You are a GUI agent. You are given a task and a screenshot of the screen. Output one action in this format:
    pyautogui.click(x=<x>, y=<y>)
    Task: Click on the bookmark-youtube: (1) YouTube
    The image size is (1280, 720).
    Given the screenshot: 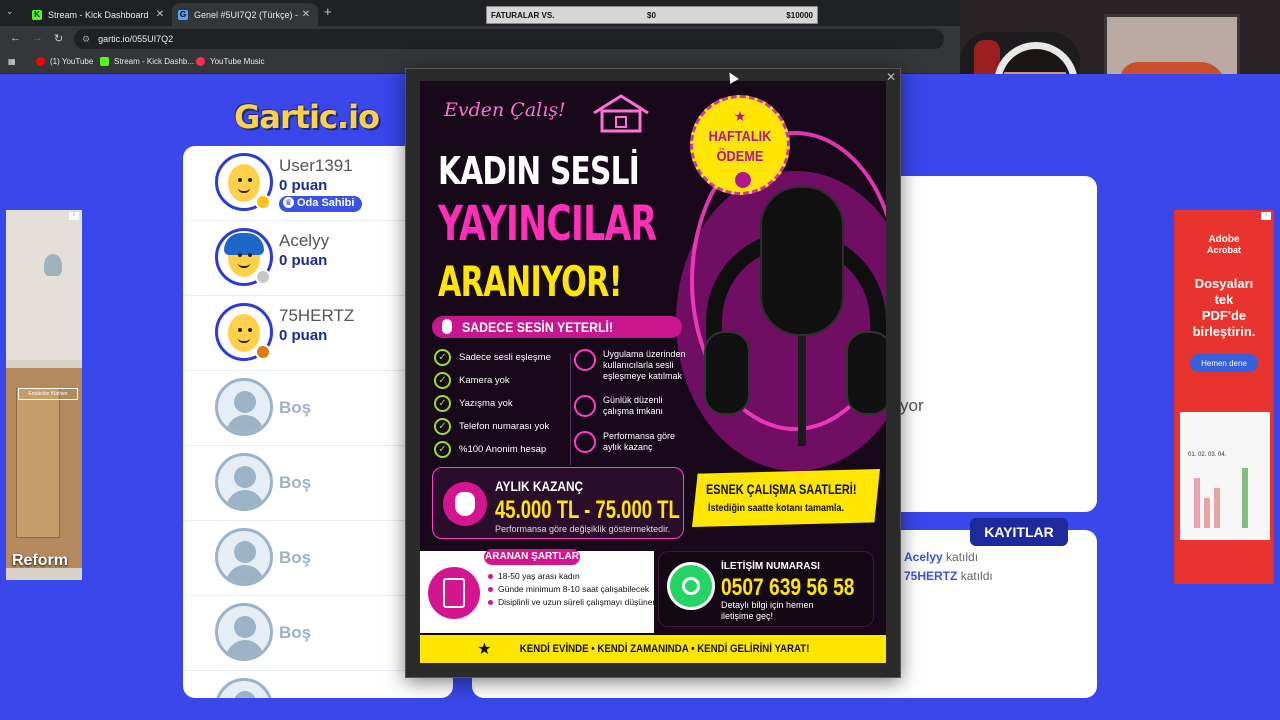 What is the action you would take?
    pyautogui.click(x=64, y=61)
    